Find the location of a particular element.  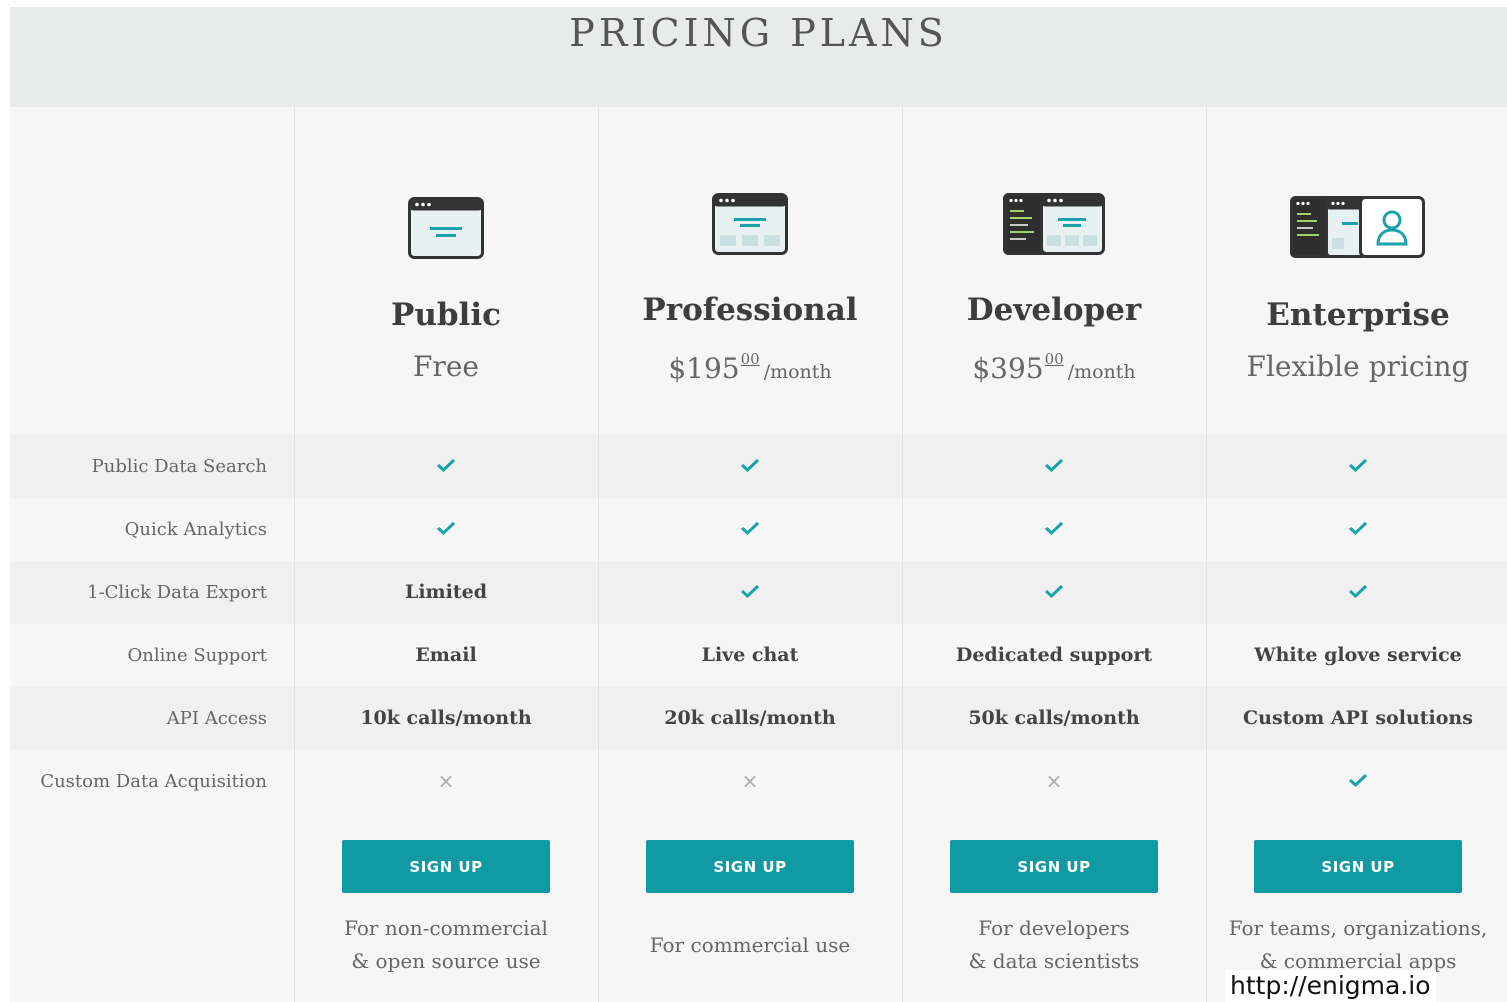

plan-description-line: For developers is located at coordinates (1054, 928).